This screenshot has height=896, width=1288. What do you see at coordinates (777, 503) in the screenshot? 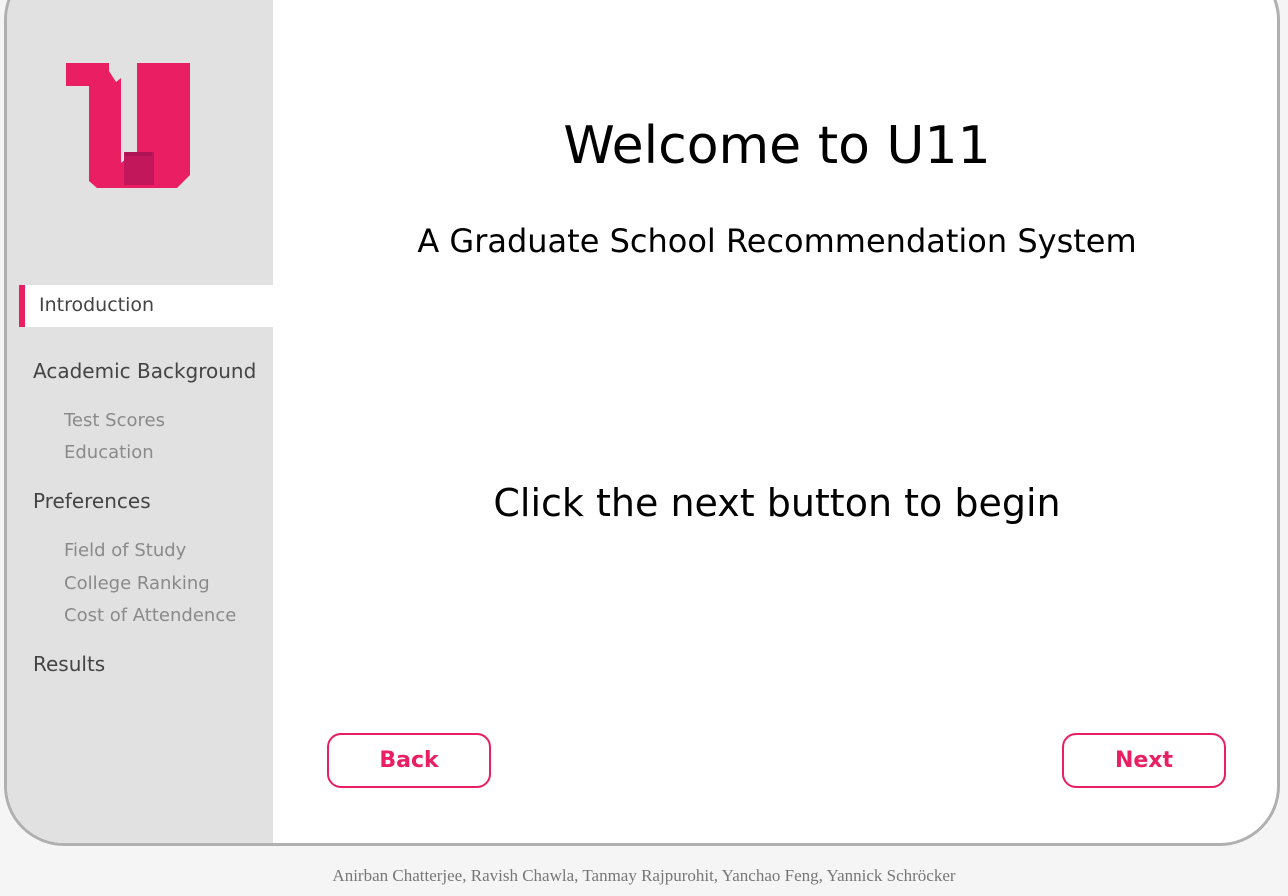
I see `instruction-text: Click the next button to begin` at bounding box center [777, 503].